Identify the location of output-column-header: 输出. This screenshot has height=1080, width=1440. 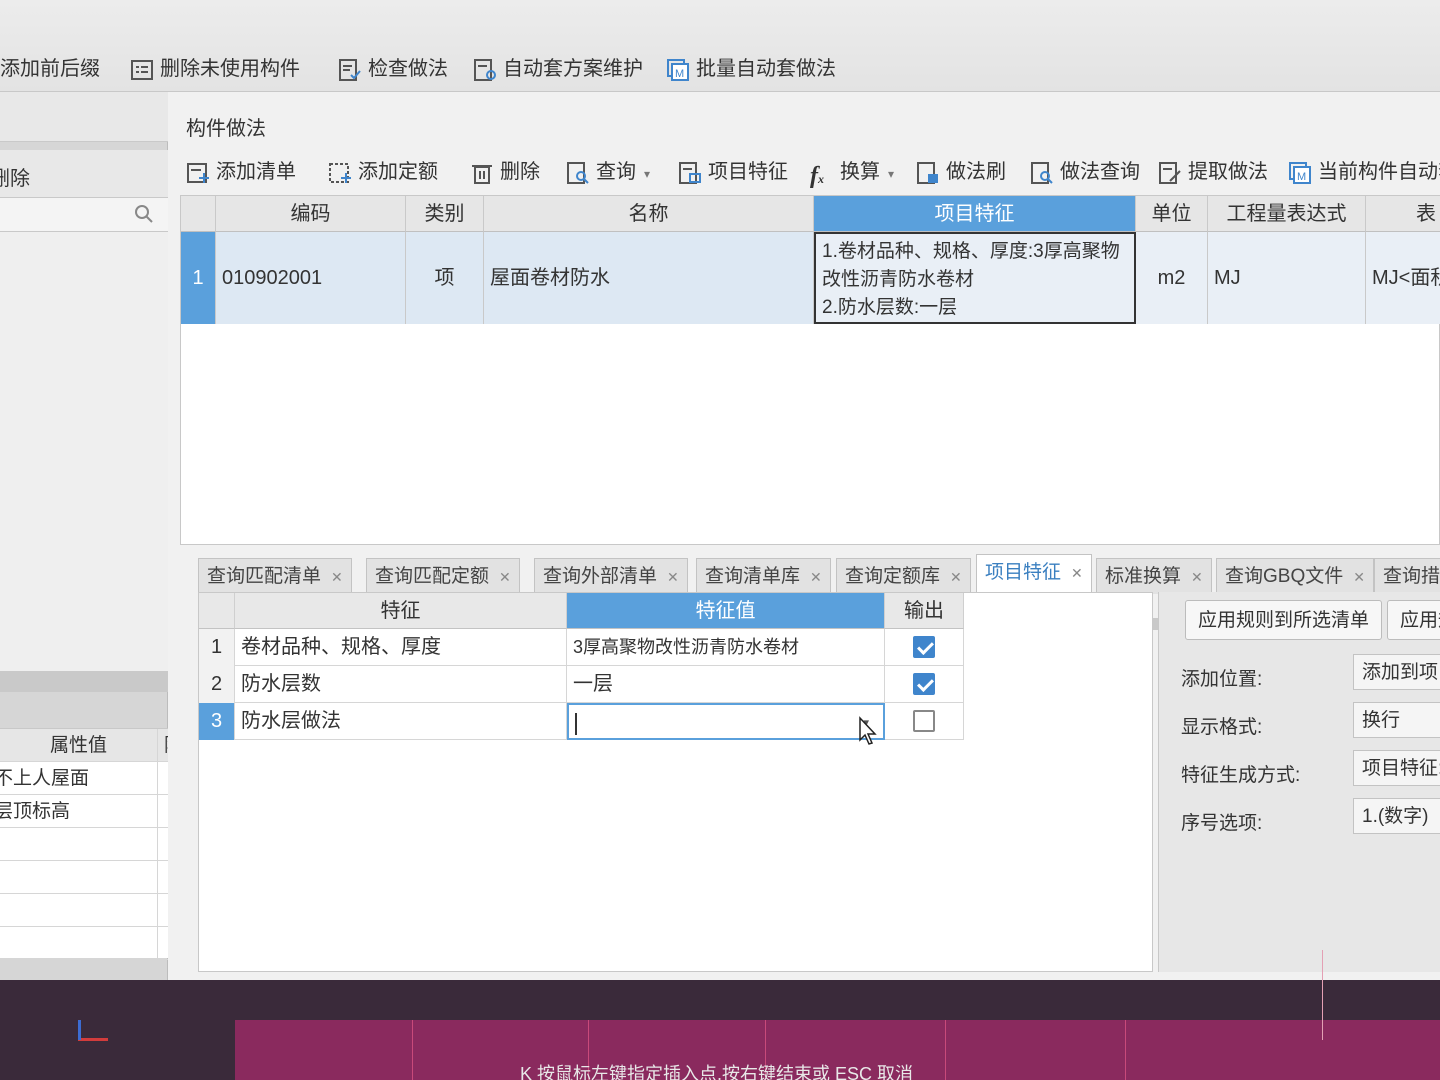
(924, 611).